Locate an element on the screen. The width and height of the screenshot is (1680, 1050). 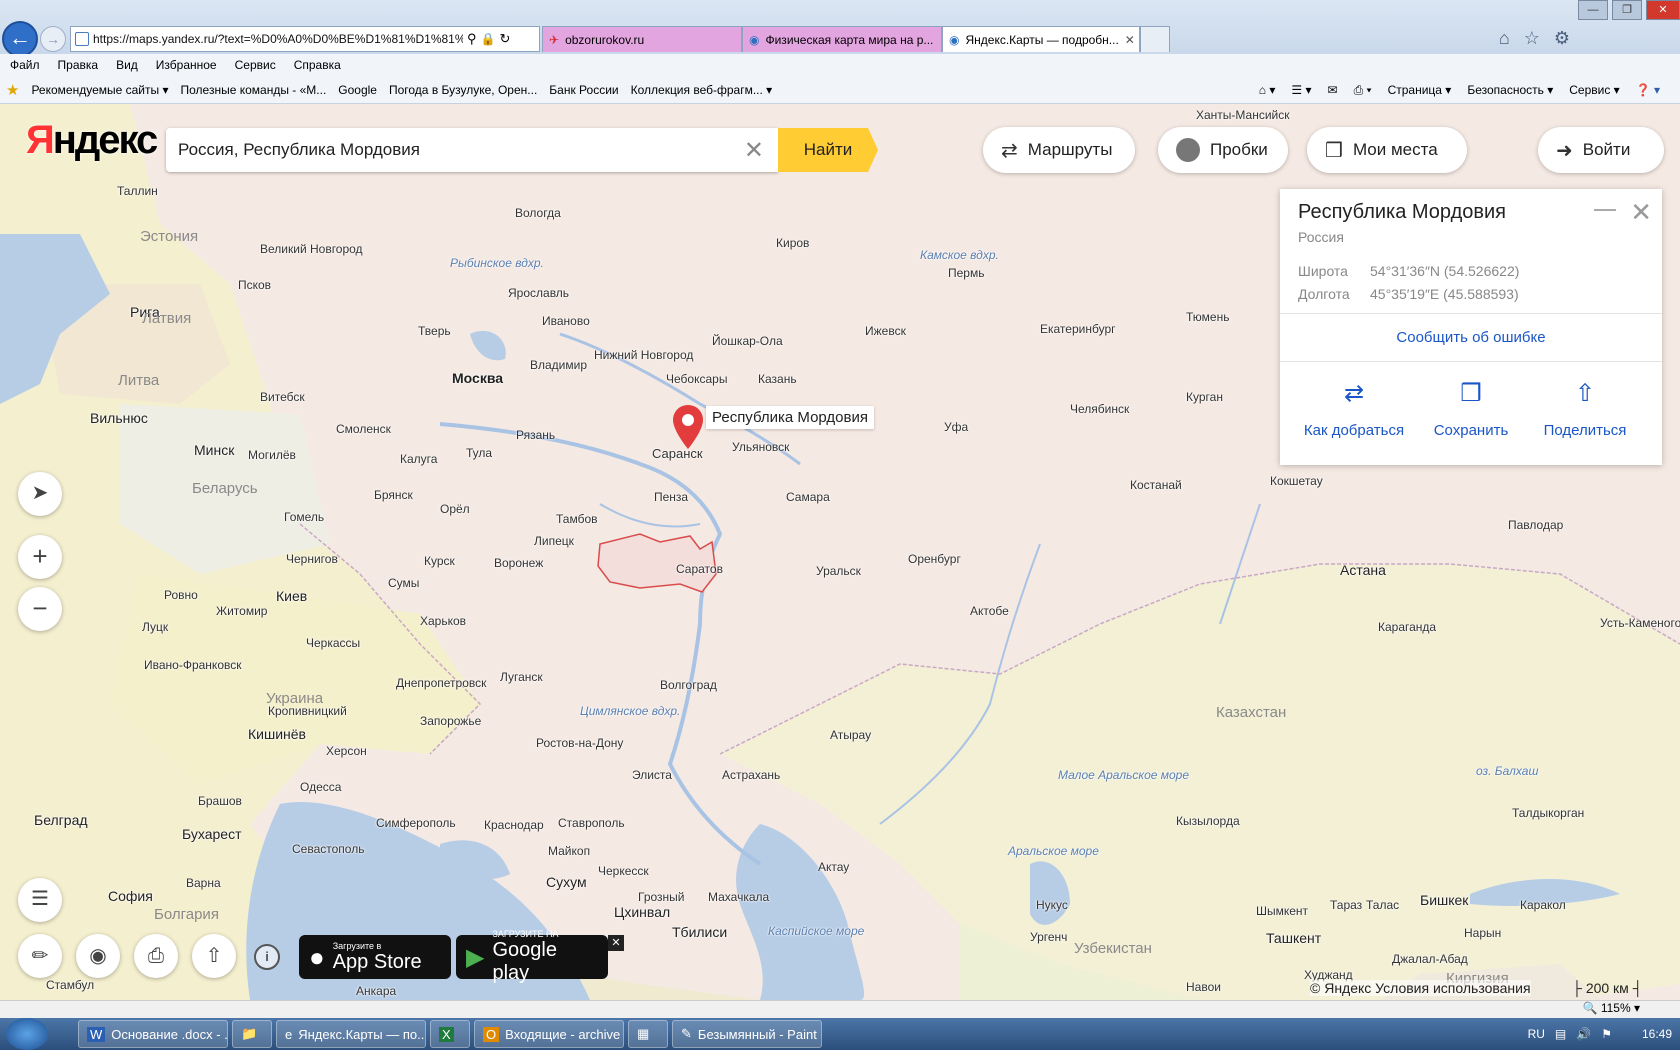
clear-icon: ✕ is located at coordinates (754, 150).